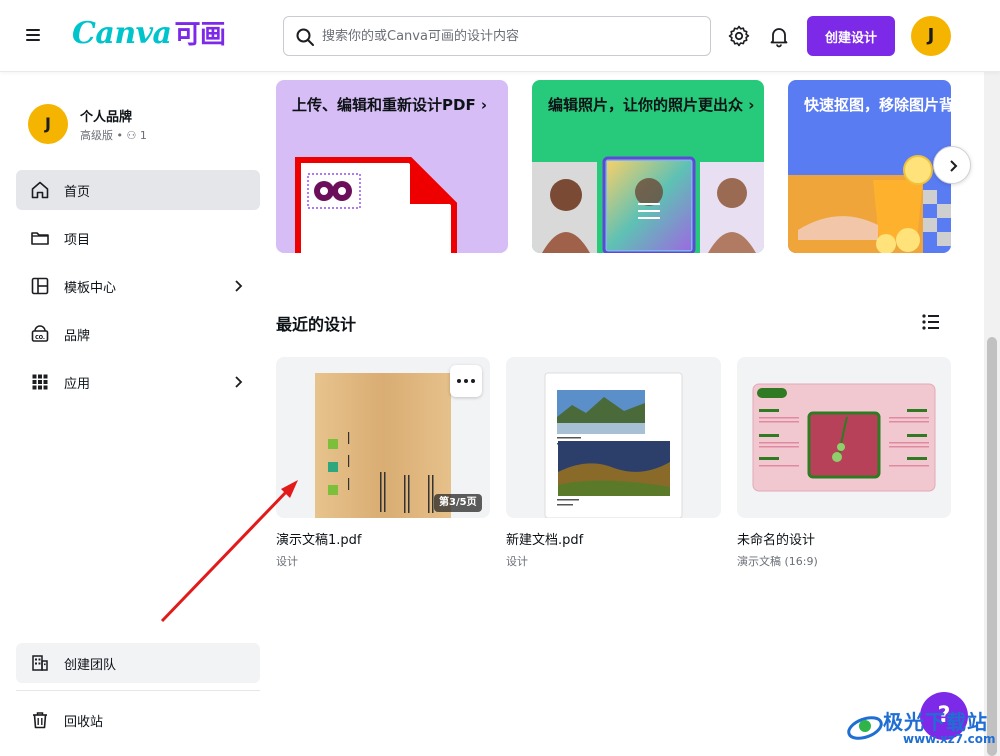 The height and width of the screenshot is (756, 1000). What do you see at coordinates (935, 722) in the screenshot?
I see `watermark-text: 极光下载站` at bounding box center [935, 722].